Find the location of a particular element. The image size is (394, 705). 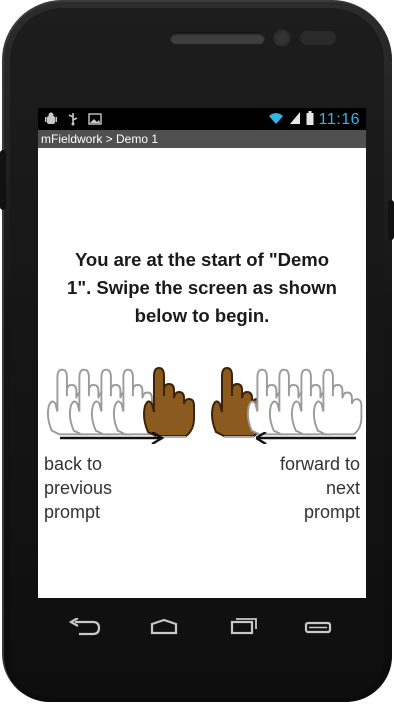

recent-apps-icon is located at coordinates (242, 627).